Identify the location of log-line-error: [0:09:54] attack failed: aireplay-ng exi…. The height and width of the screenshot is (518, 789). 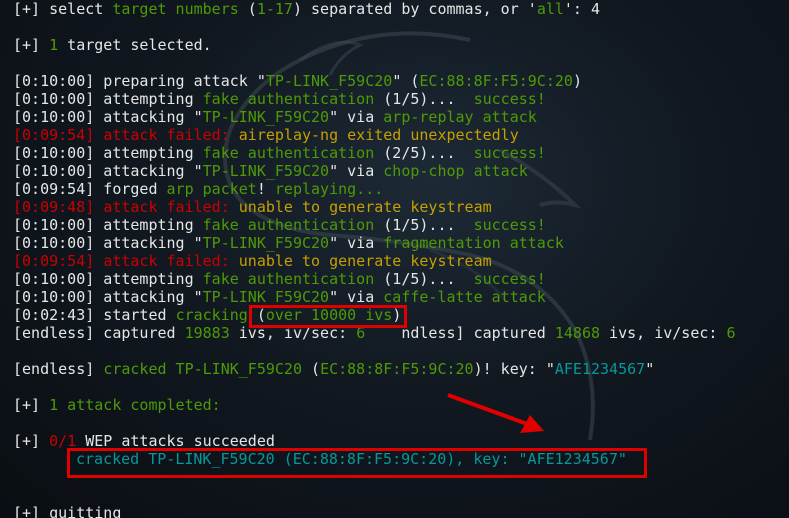
(266, 135).